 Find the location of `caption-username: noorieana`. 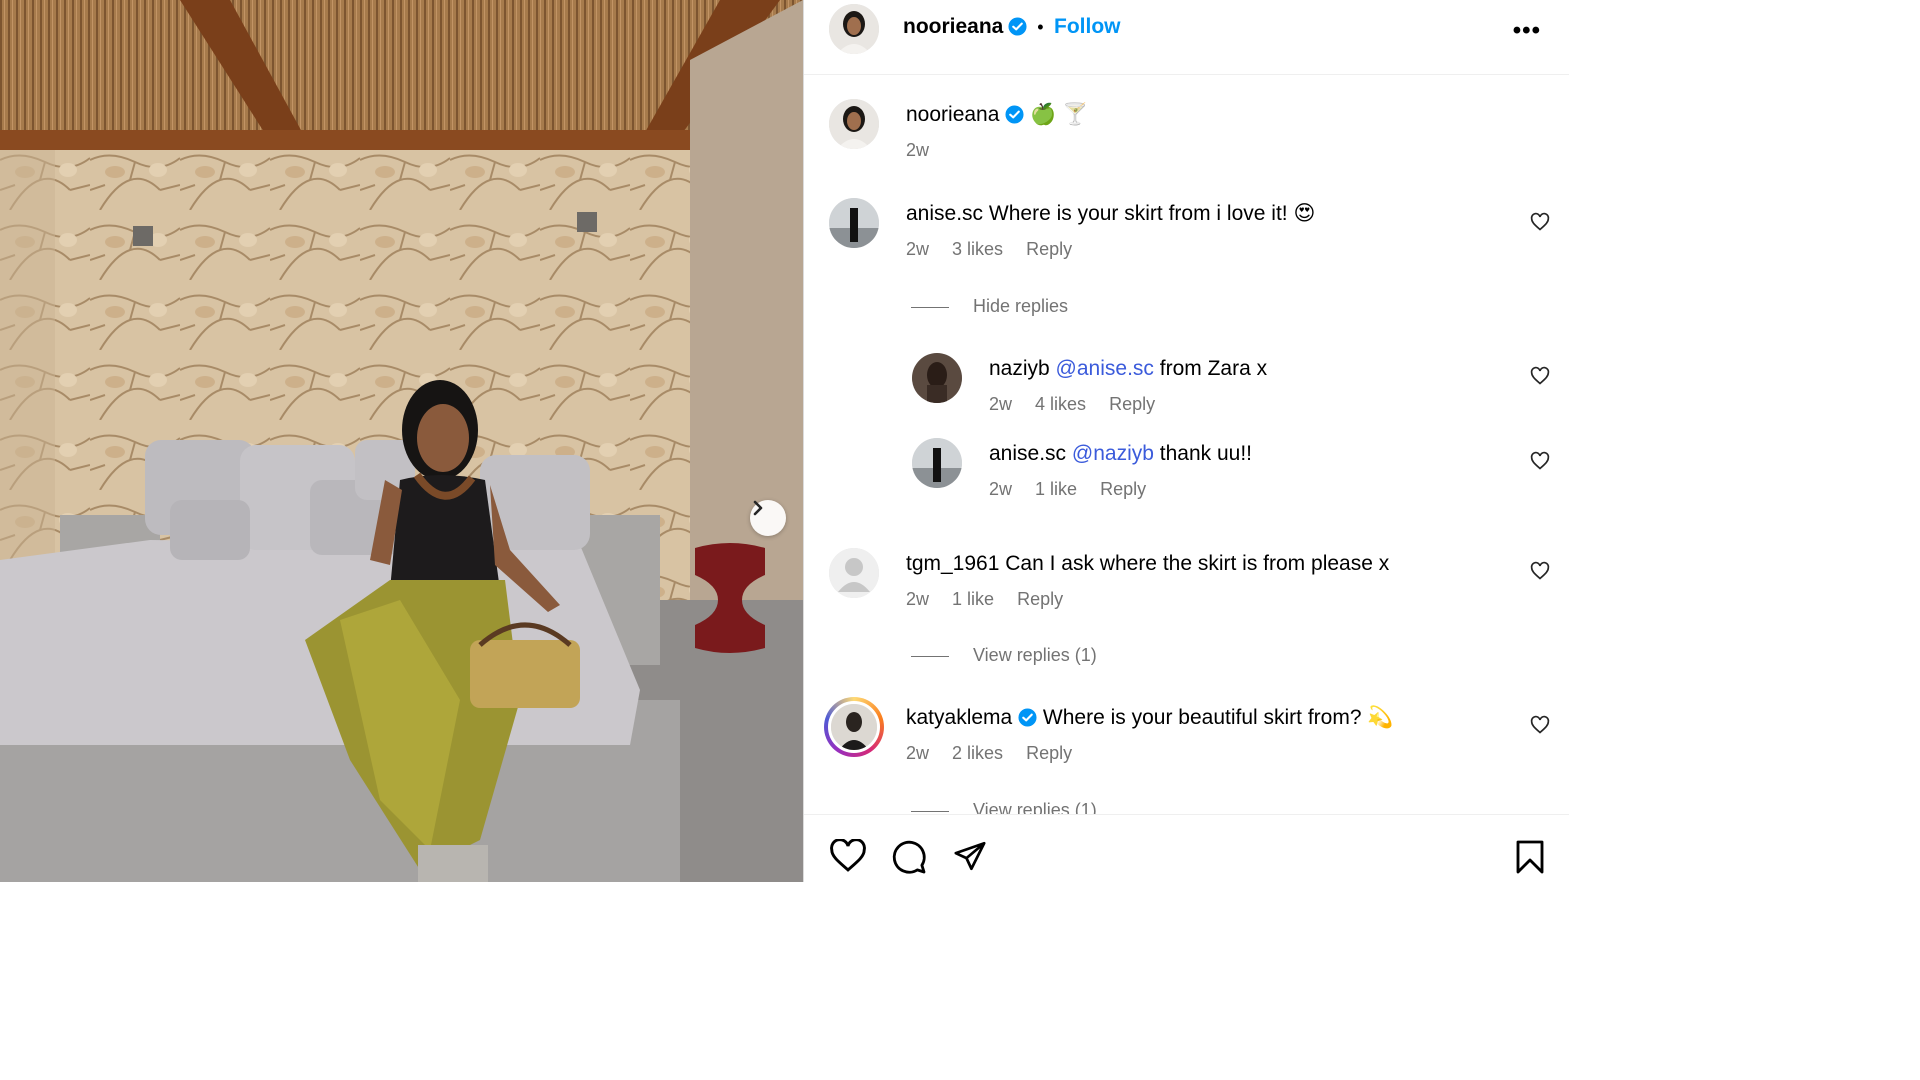

caption-username: noorieana is located at coordinates (952, 114).